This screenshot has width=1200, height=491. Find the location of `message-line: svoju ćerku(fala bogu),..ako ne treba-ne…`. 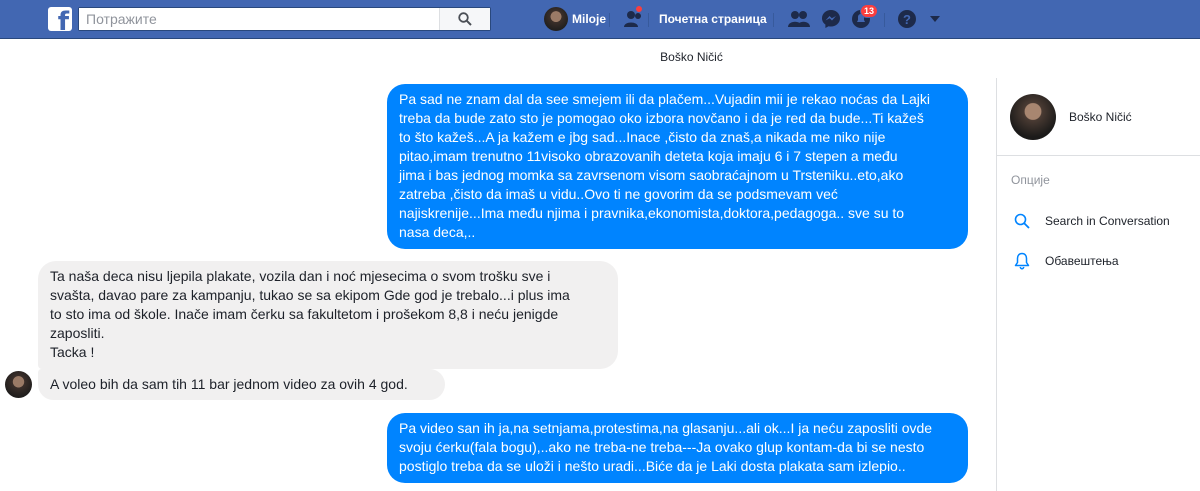

message-line: svoju ćerku(fala bogu),..ako ne treba-ne… is located at coordinates (662, 447).